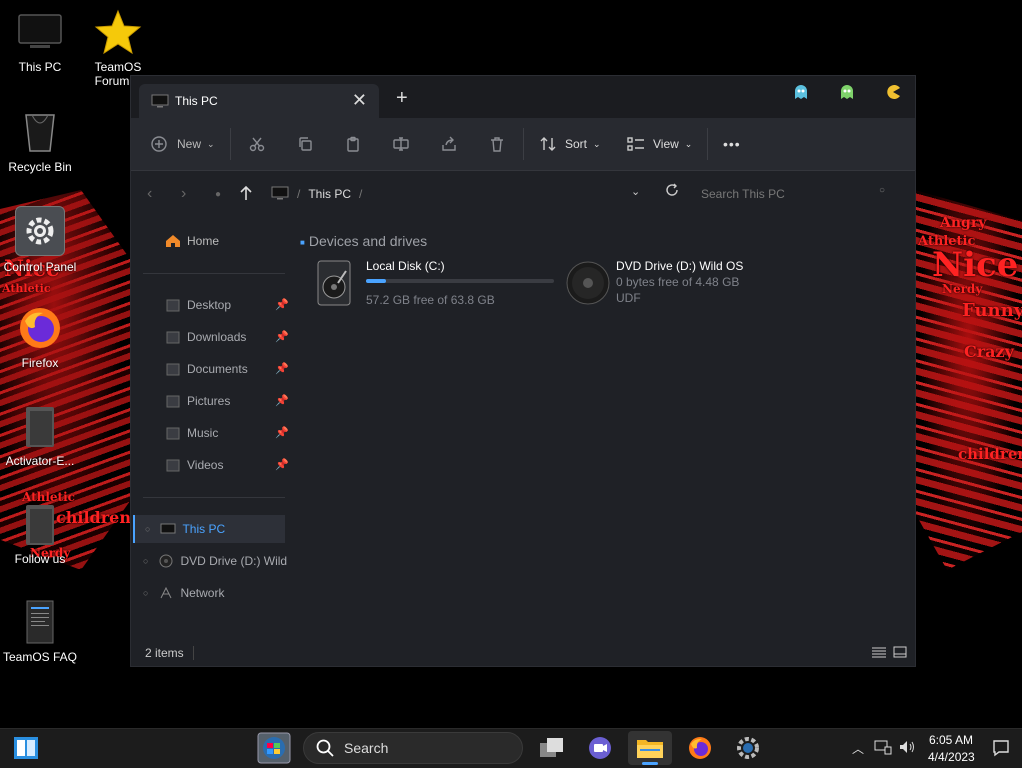 This screenshot has width=1022, height=768. I want to click on drive-free-space: 57.2 GB free of 63.8 GB, so click(430, 300).